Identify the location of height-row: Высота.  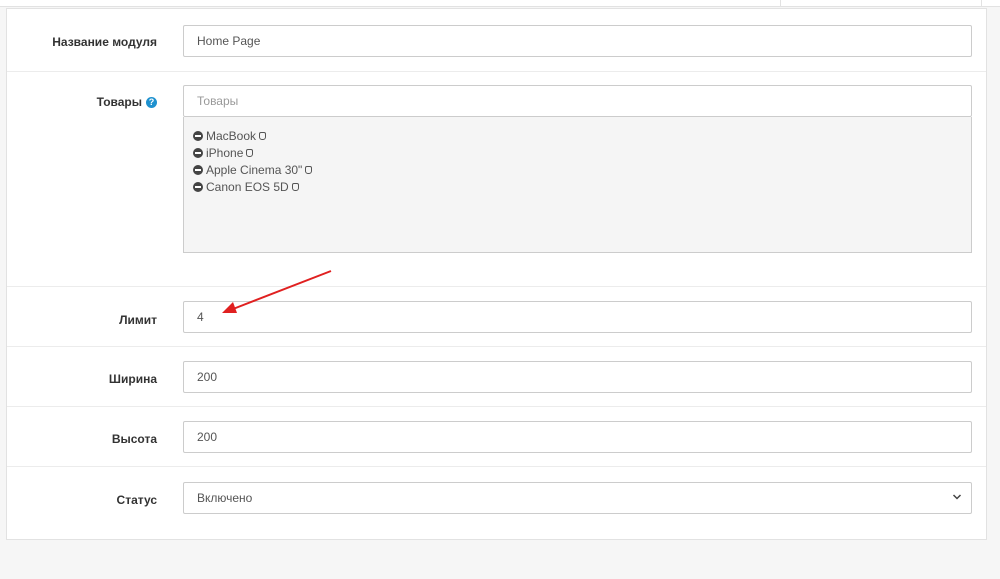
(496, 437).